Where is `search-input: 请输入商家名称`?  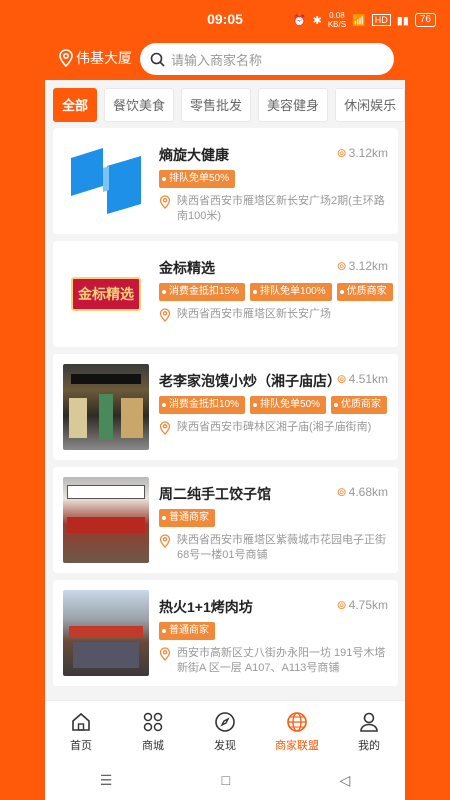
search-input: 请输入商家名称 is located at coordinates (267, 59).